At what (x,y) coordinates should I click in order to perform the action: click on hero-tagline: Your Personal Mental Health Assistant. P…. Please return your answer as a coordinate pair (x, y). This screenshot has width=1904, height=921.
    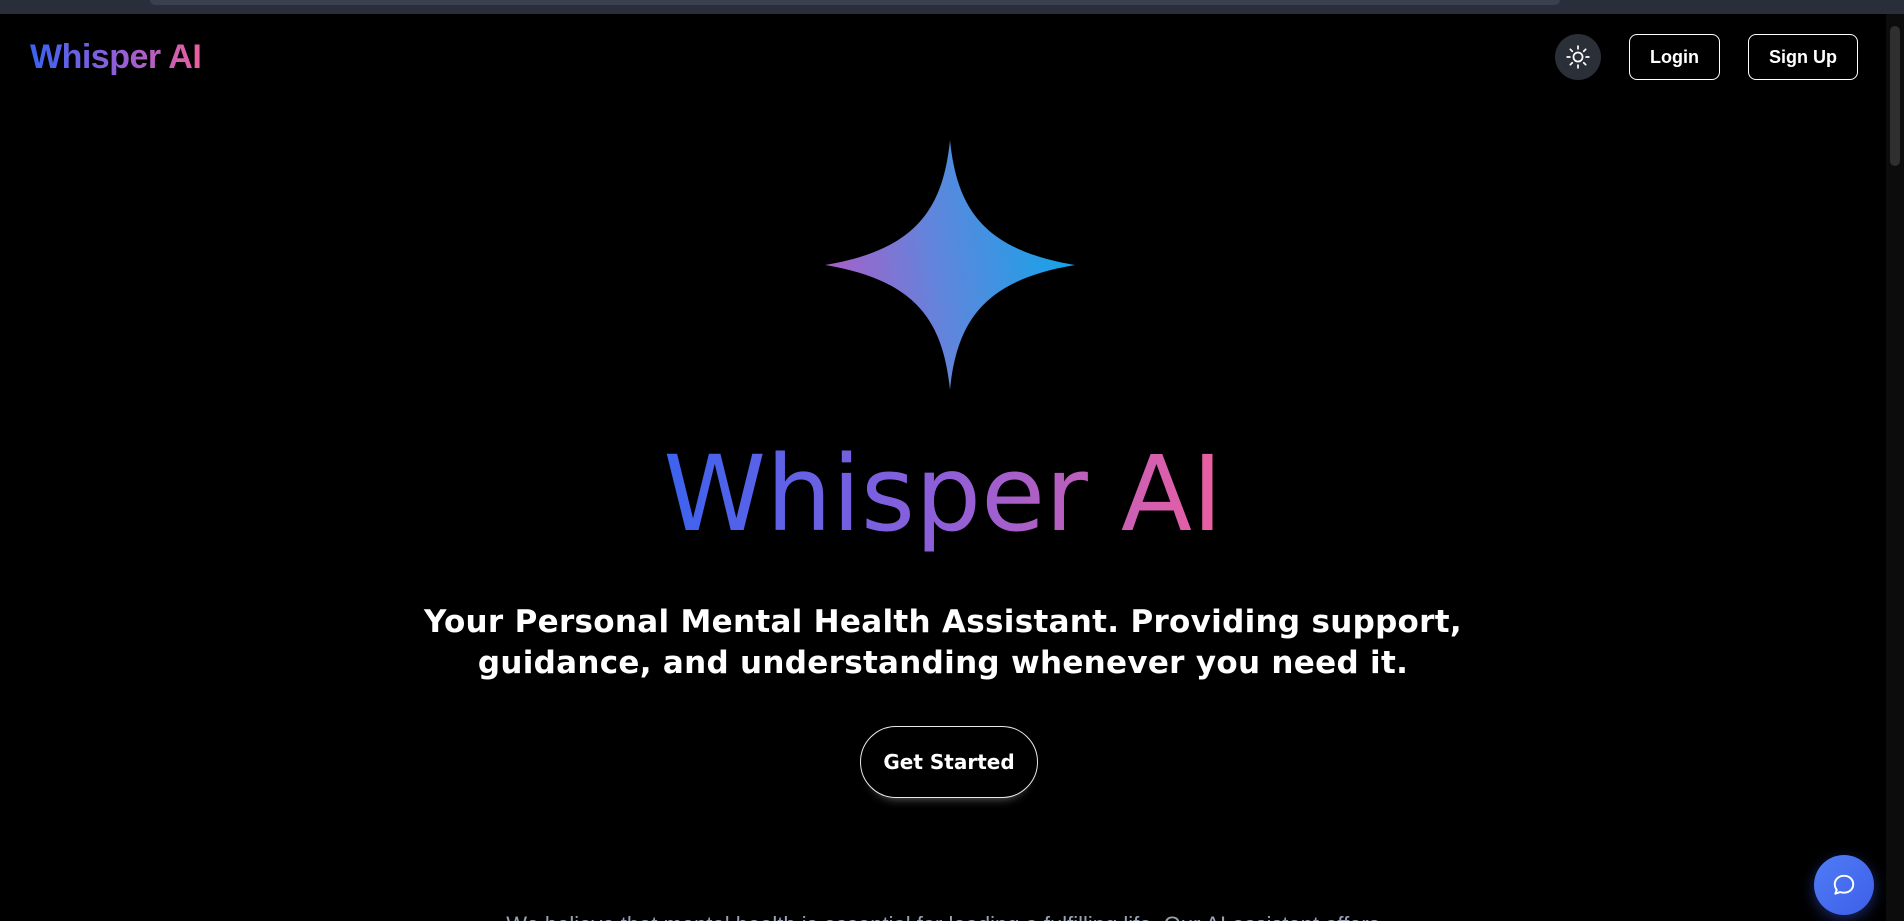
    Looking at the image, I should click on (943, 642).